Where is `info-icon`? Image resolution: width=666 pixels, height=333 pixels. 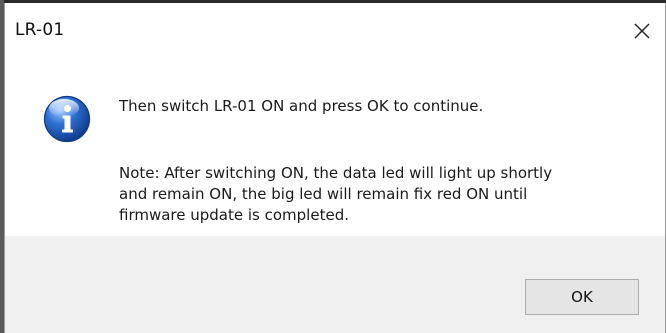 info-icon is located at coordinates (67, 119).